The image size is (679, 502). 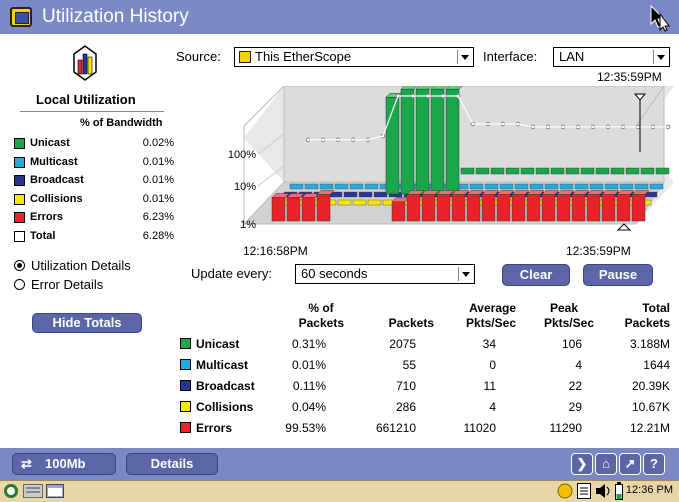 I want to click on error-details-radio: Error Details, so click(x=58, y=284).